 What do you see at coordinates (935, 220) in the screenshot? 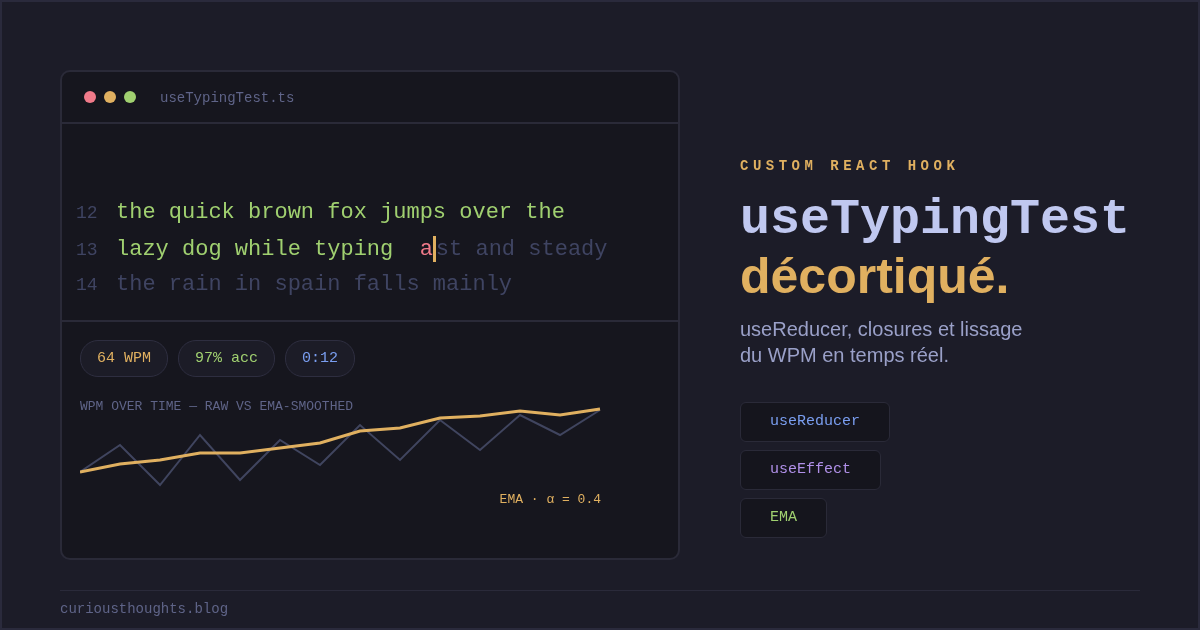
I see `headline: useTypingTest` at bounding box center [935, 220].